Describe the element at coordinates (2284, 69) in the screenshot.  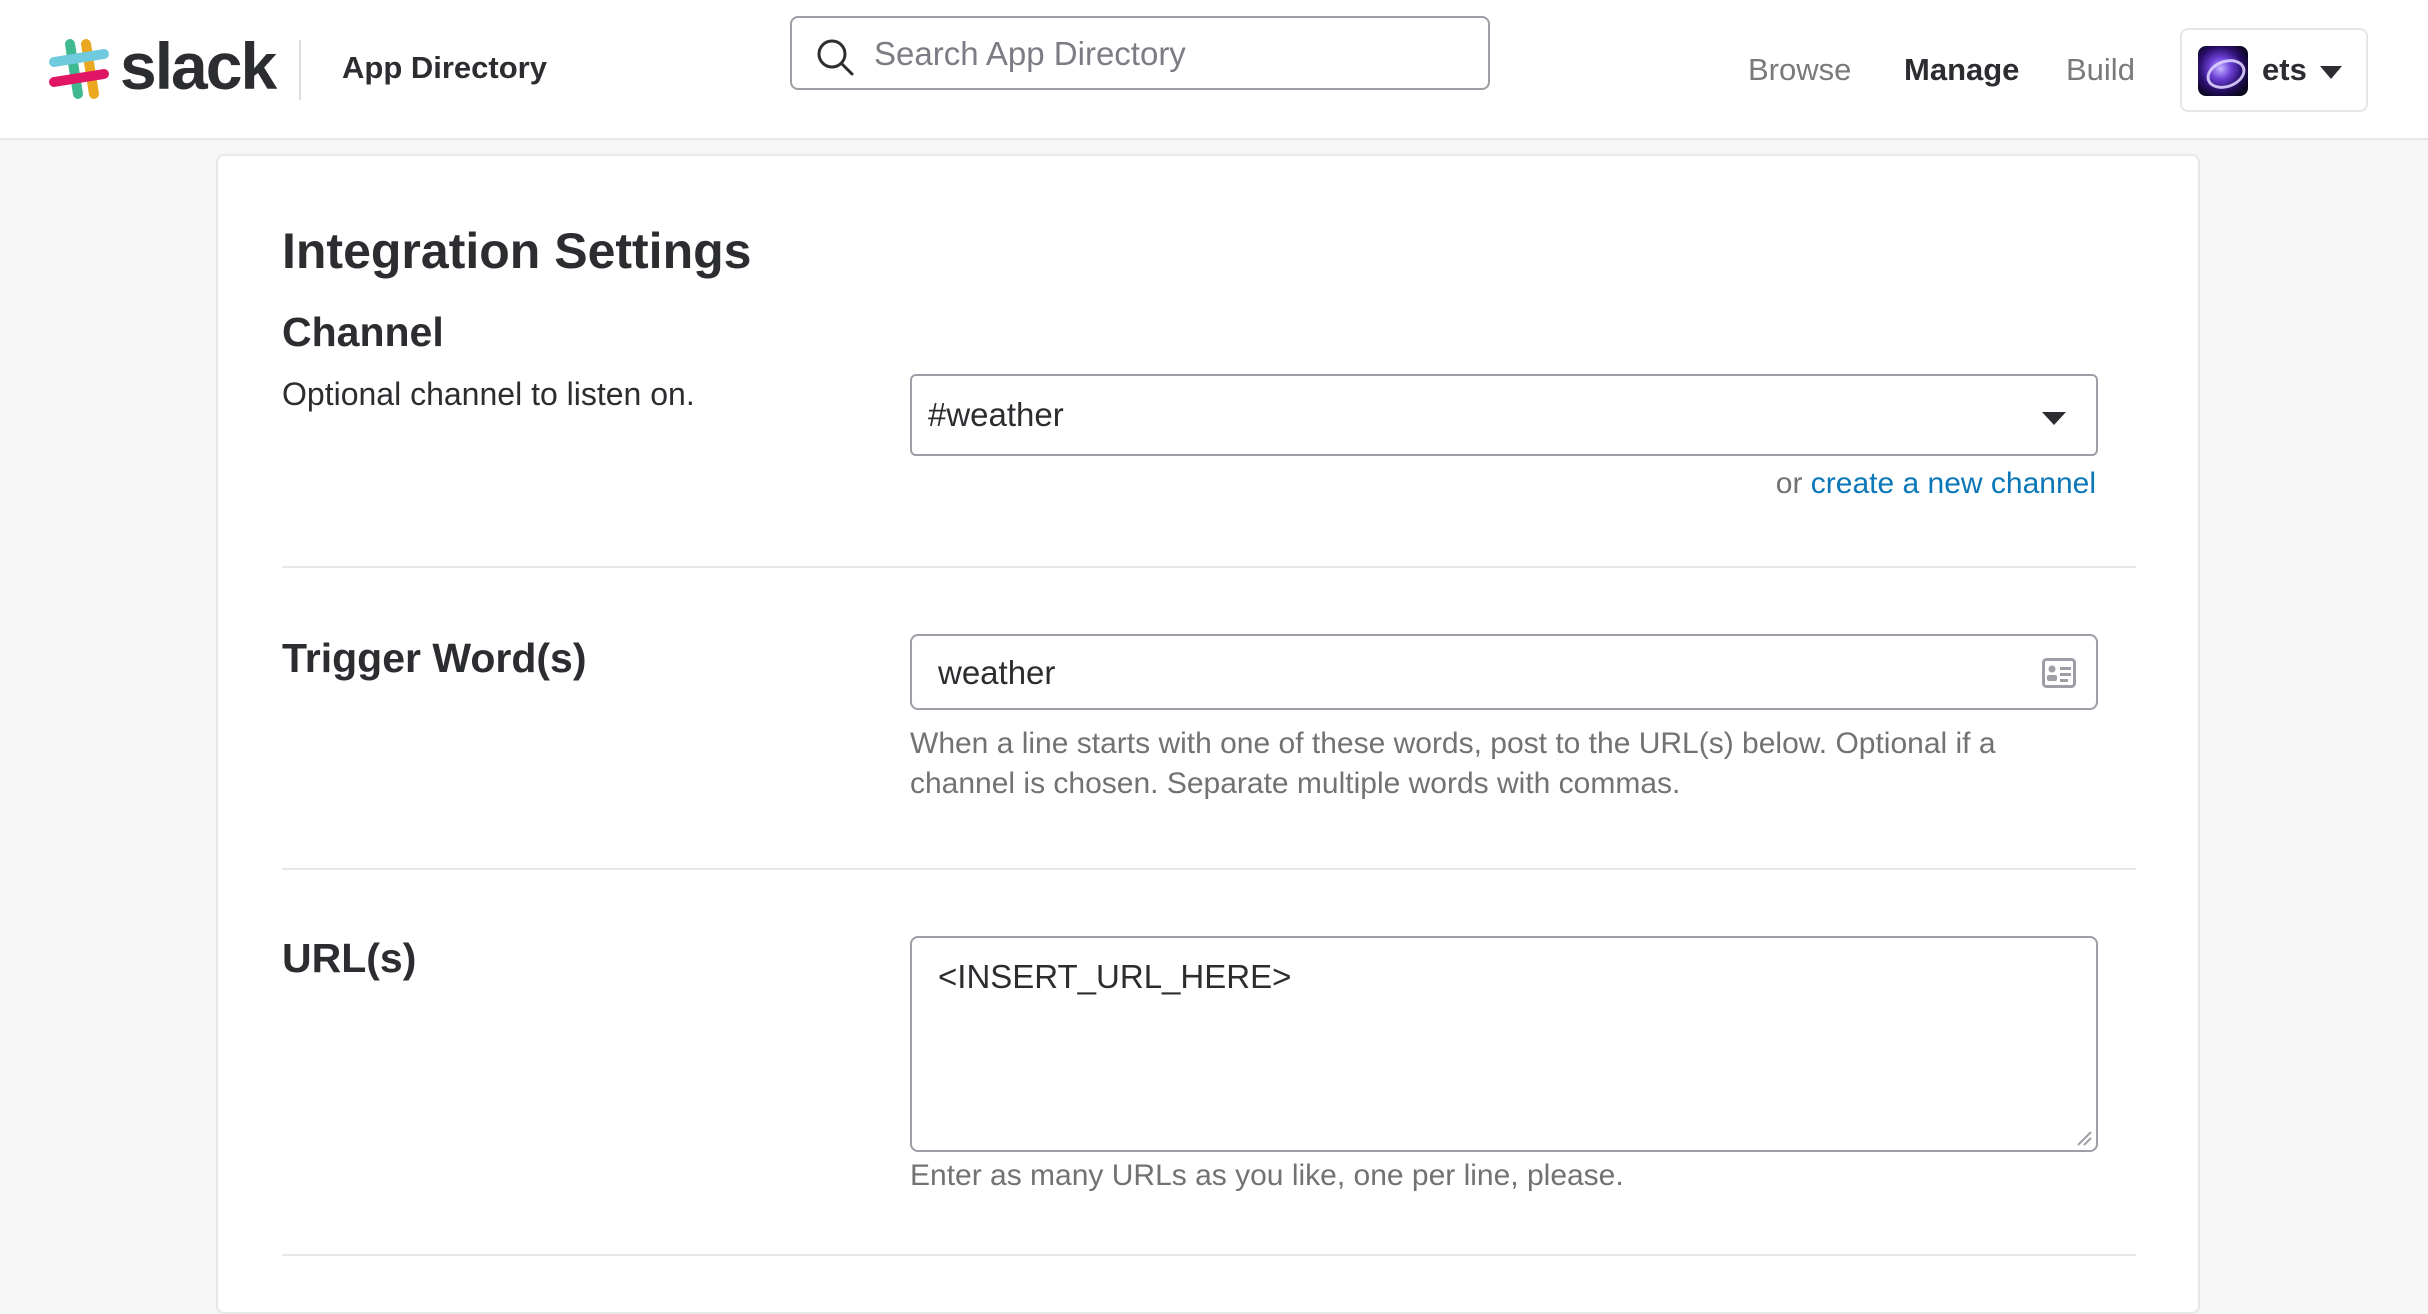
I see `team-name: ets` at that location.